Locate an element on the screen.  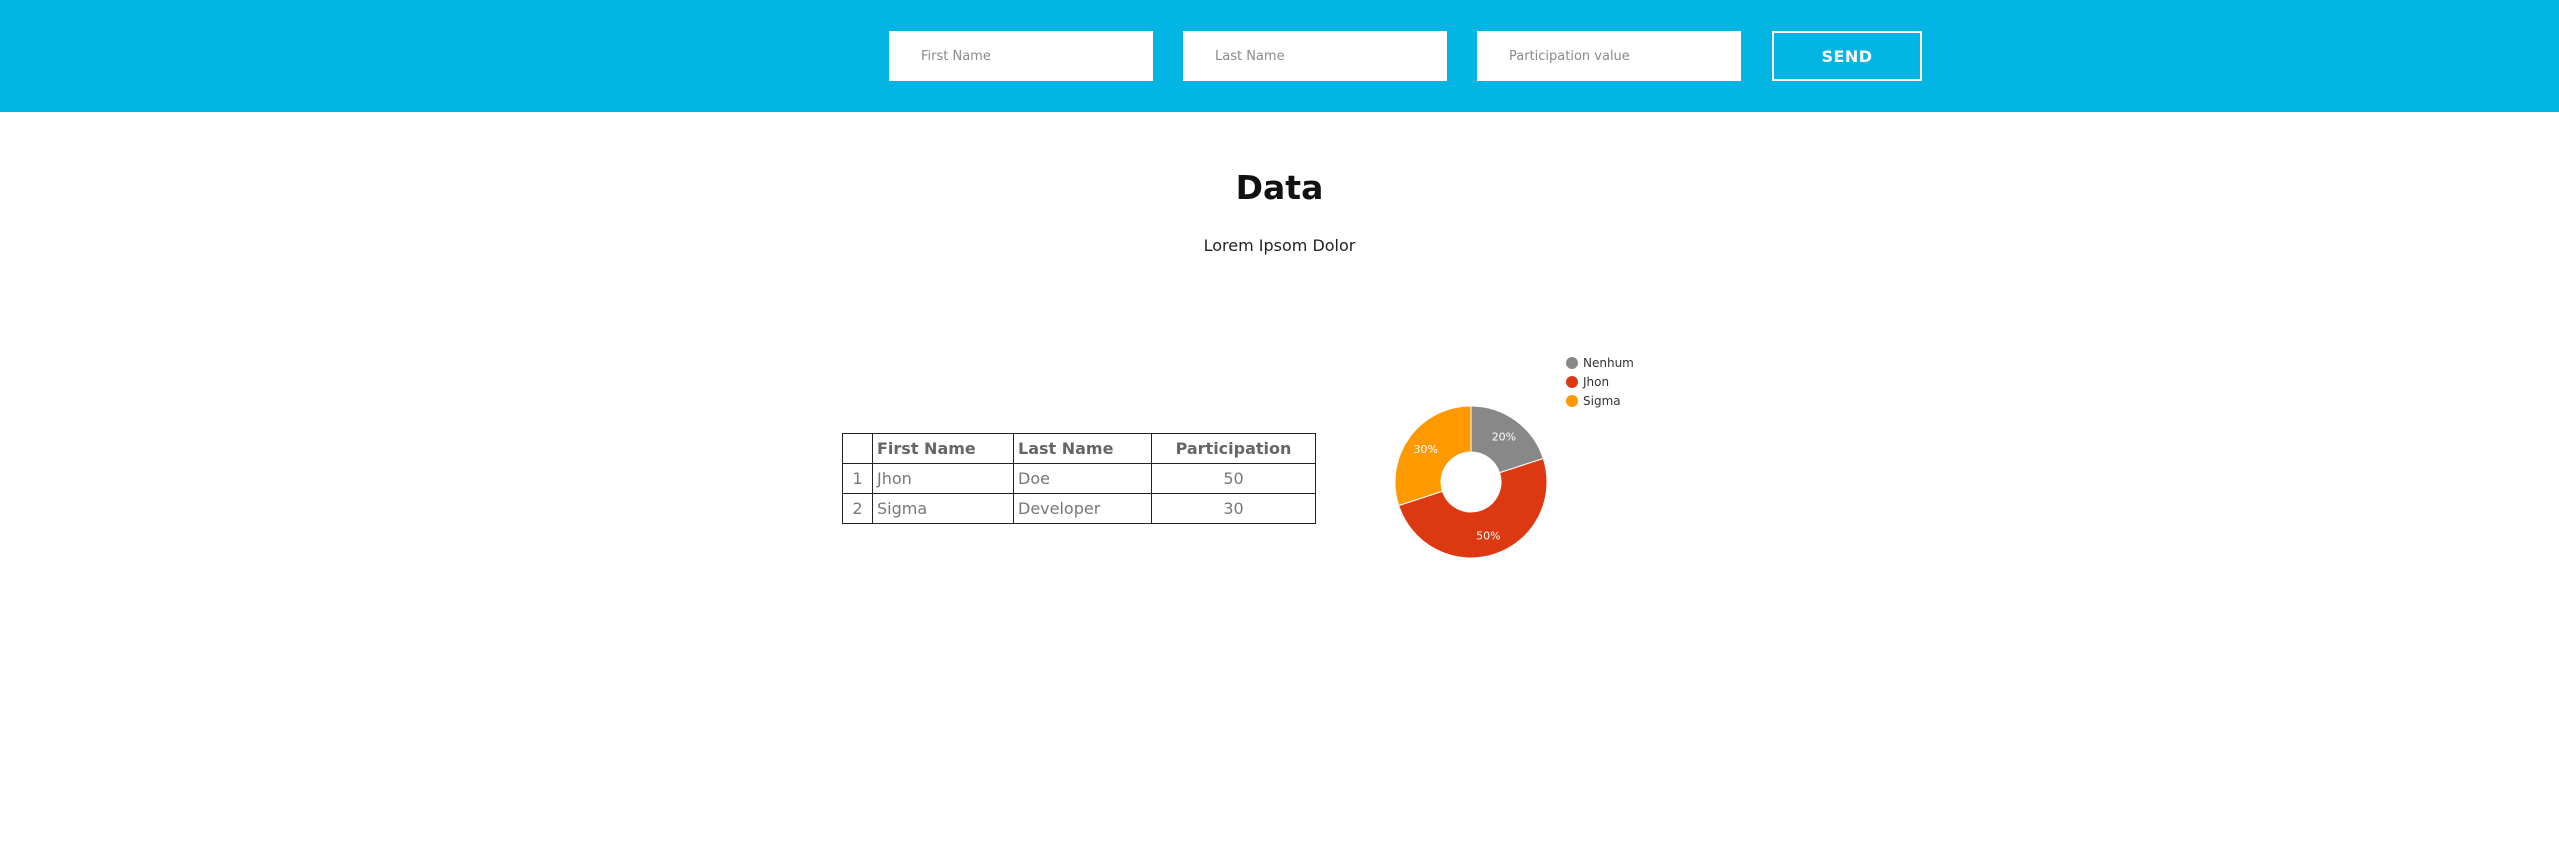
legend-label: Jhon is located at coordinates (1596, 382).